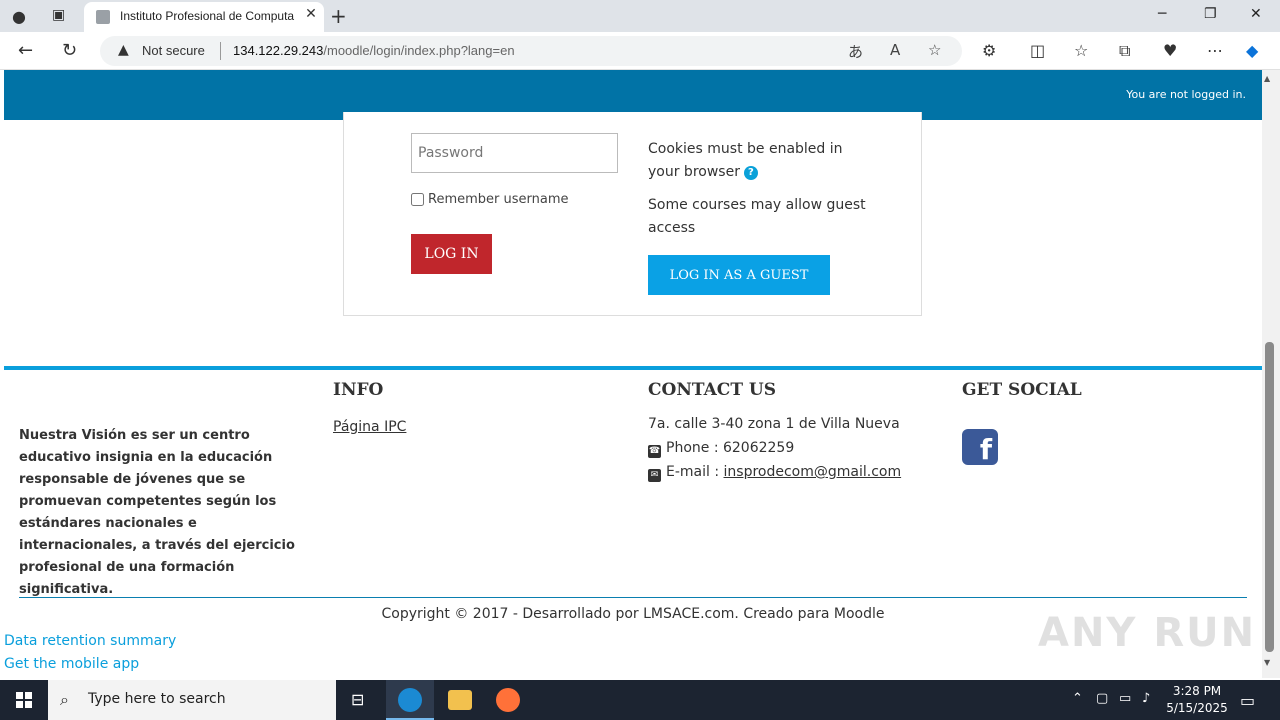 The image size is (1280, 720). What do you see at coordinates (750, 173) in the screenshot?
I see `help-icon: ?` at bounding box center [750, 173].